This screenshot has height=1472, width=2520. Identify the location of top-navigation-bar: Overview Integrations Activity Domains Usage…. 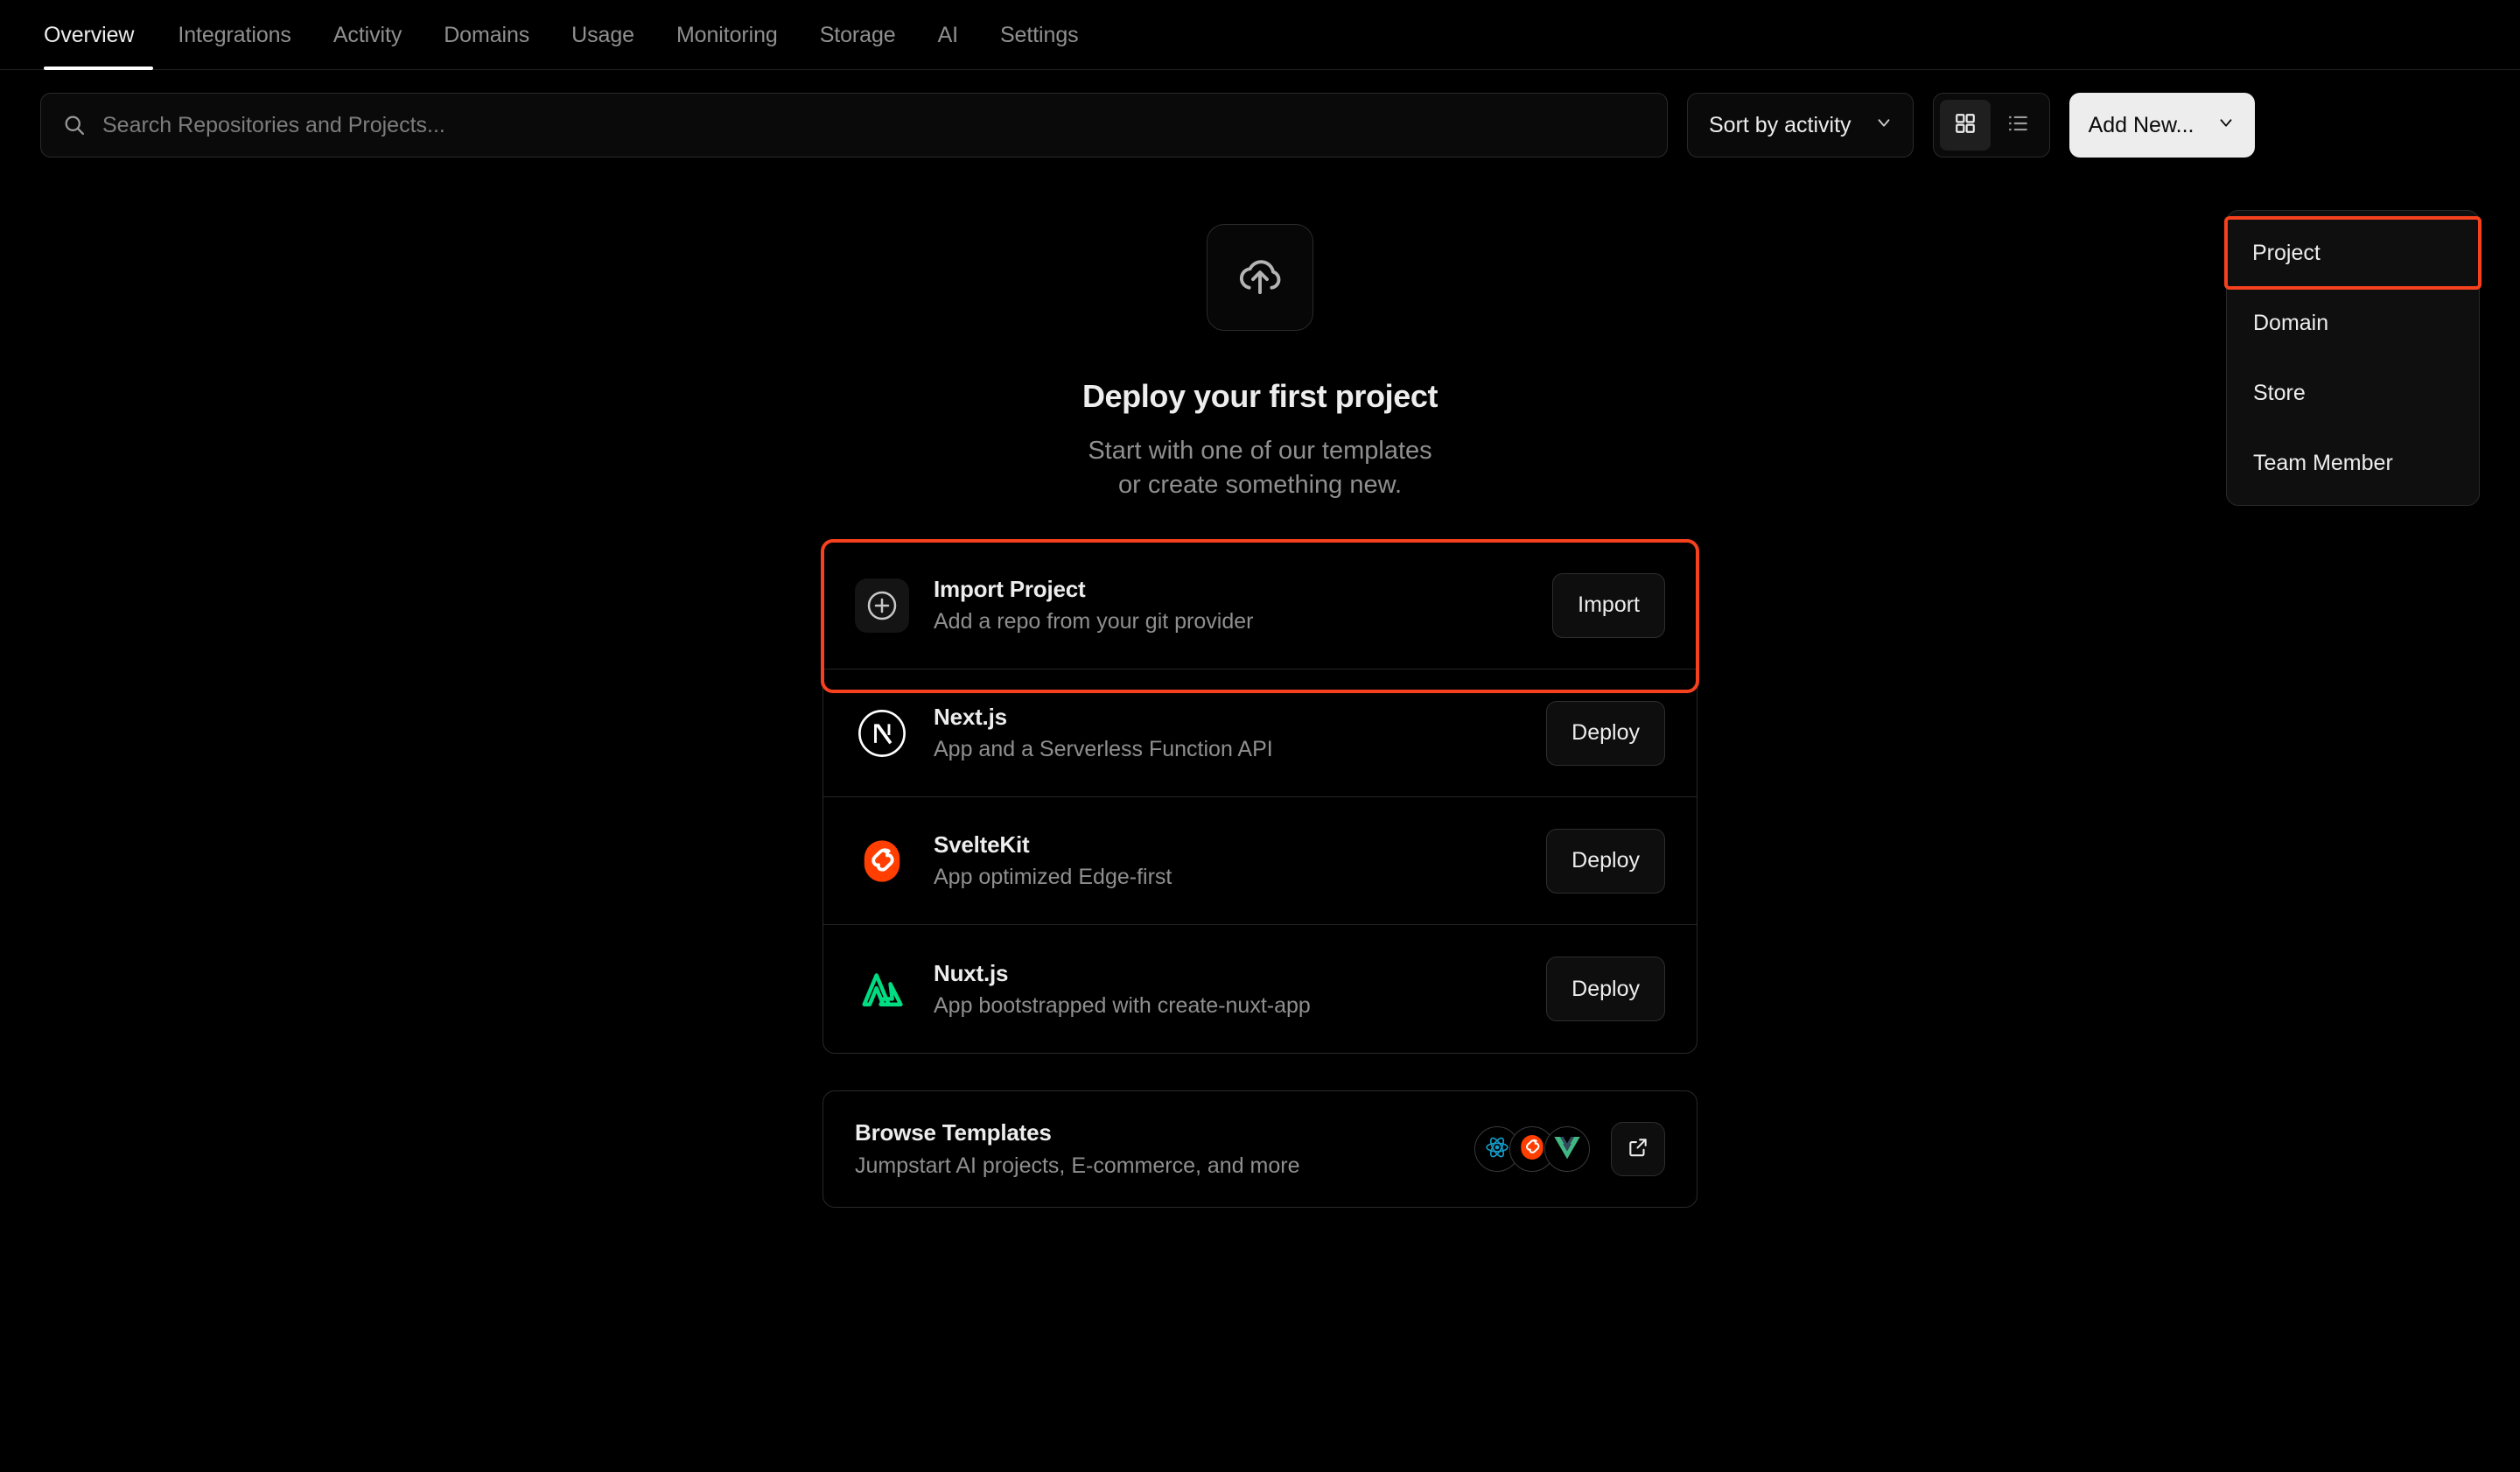
(1260, 35).